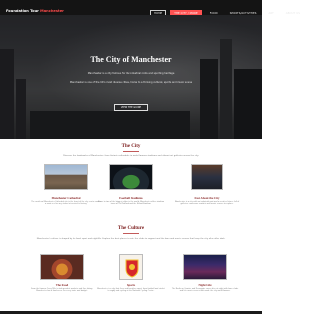  I want to click on card-title-cathedral: Manchester Cathedral, so click(66, 198).